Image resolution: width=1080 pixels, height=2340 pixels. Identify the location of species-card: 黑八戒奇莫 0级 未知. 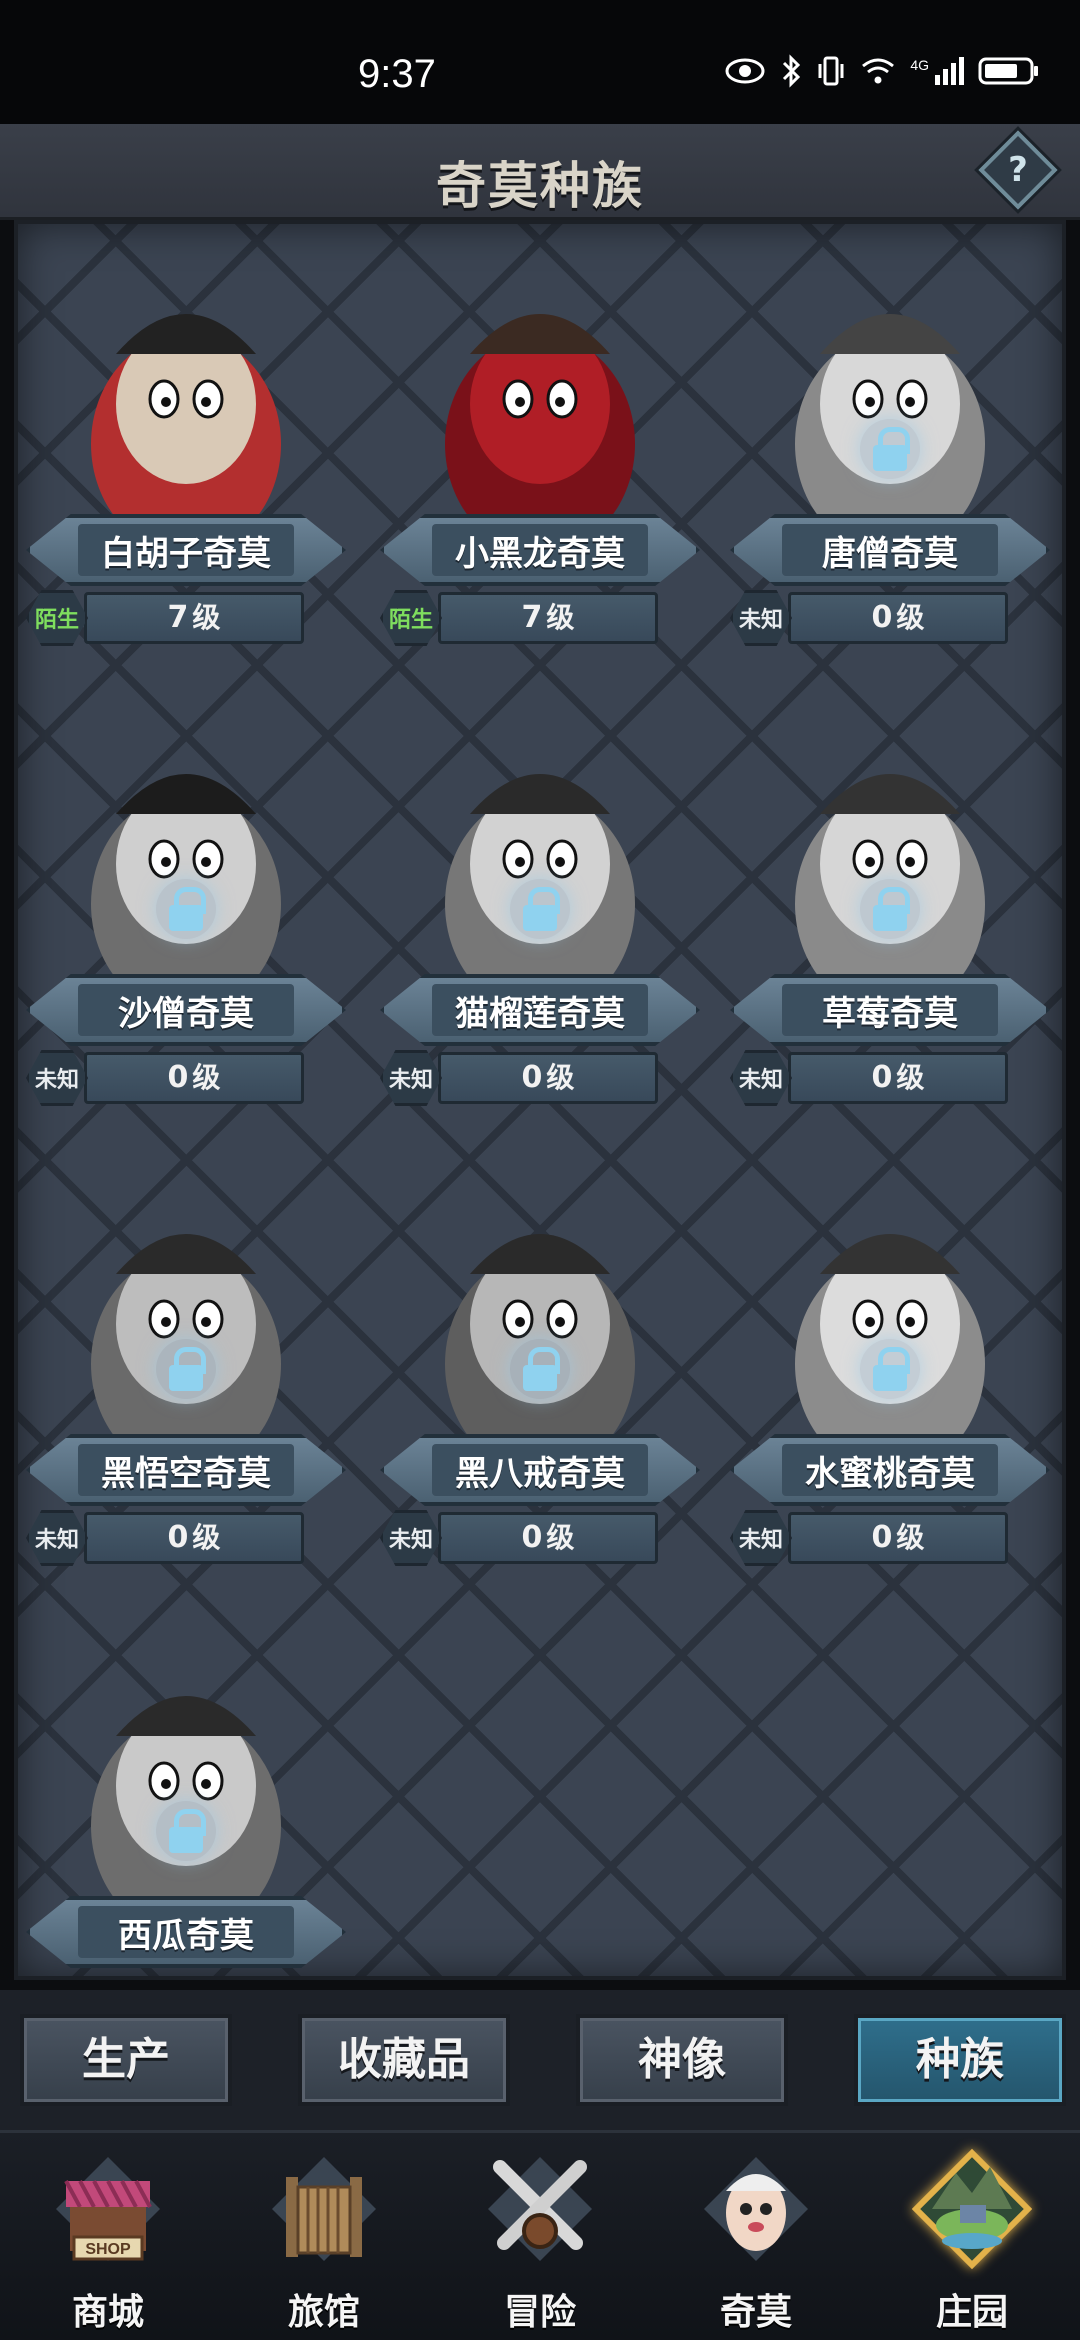
(540, 1350).